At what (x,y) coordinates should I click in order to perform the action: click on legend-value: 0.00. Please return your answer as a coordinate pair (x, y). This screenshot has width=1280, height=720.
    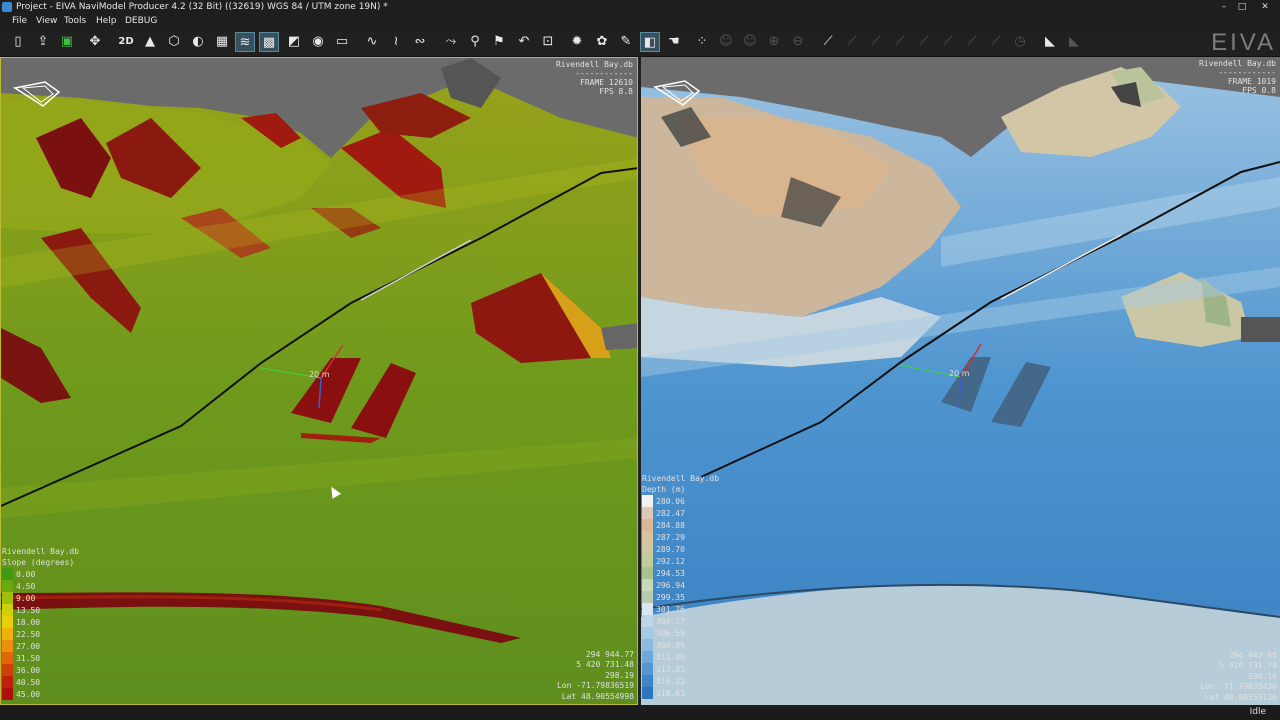
    Looking at the image, I should click on (26, 574).